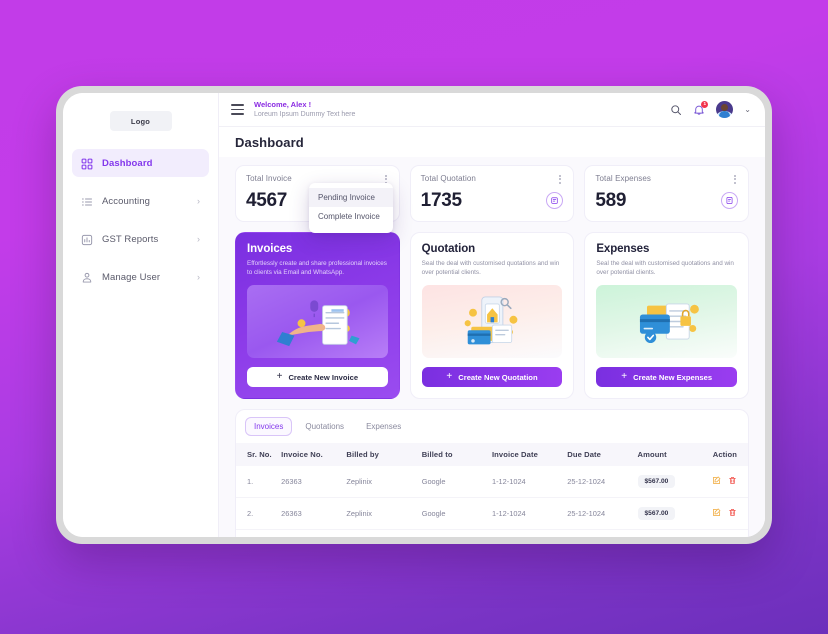 The height and width of the screenshot is (634, 828). Describe the element at coordinates (725, 109) in the screenshot. I see `avatar` at that location.